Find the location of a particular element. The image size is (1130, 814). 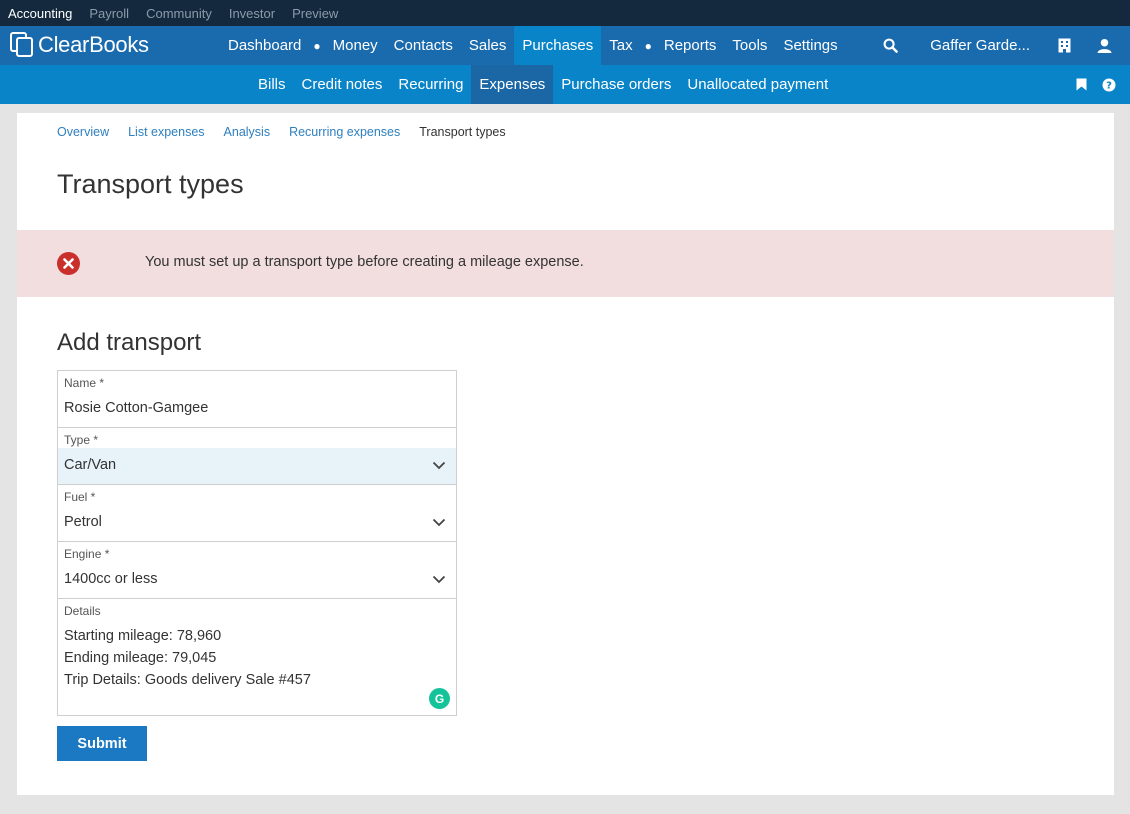

building-icon is located at coordinates (1064, 46).